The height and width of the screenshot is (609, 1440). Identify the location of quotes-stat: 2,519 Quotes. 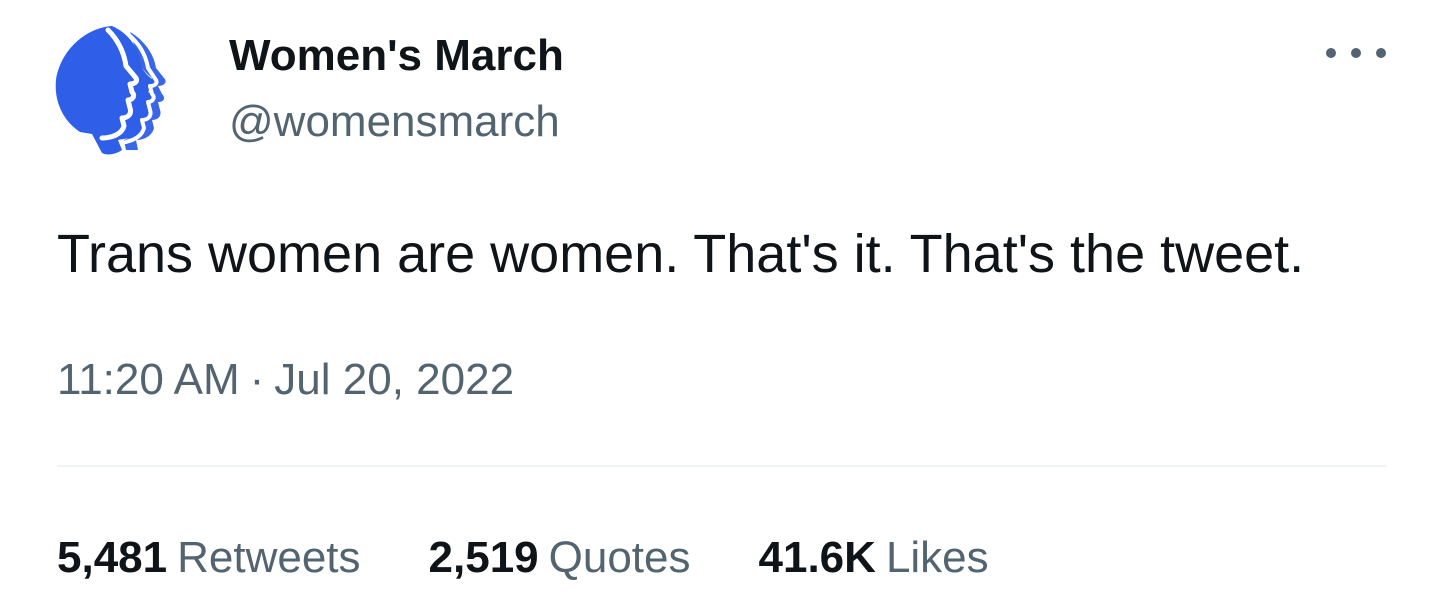
(560, 558).